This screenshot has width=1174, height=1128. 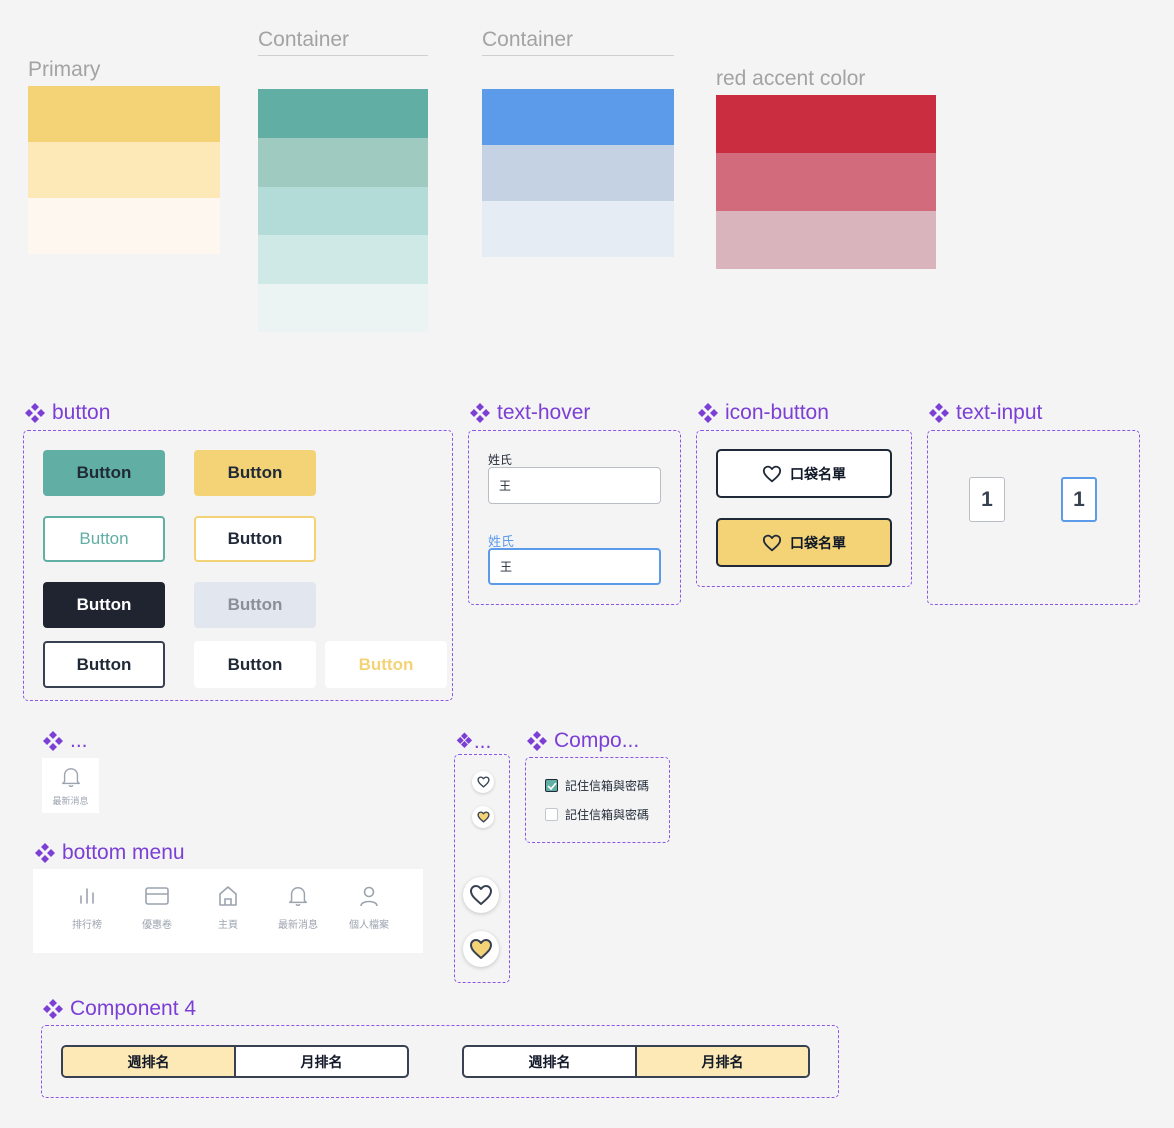 I want to click on component-title-button: button, so click(x=67, y=413).